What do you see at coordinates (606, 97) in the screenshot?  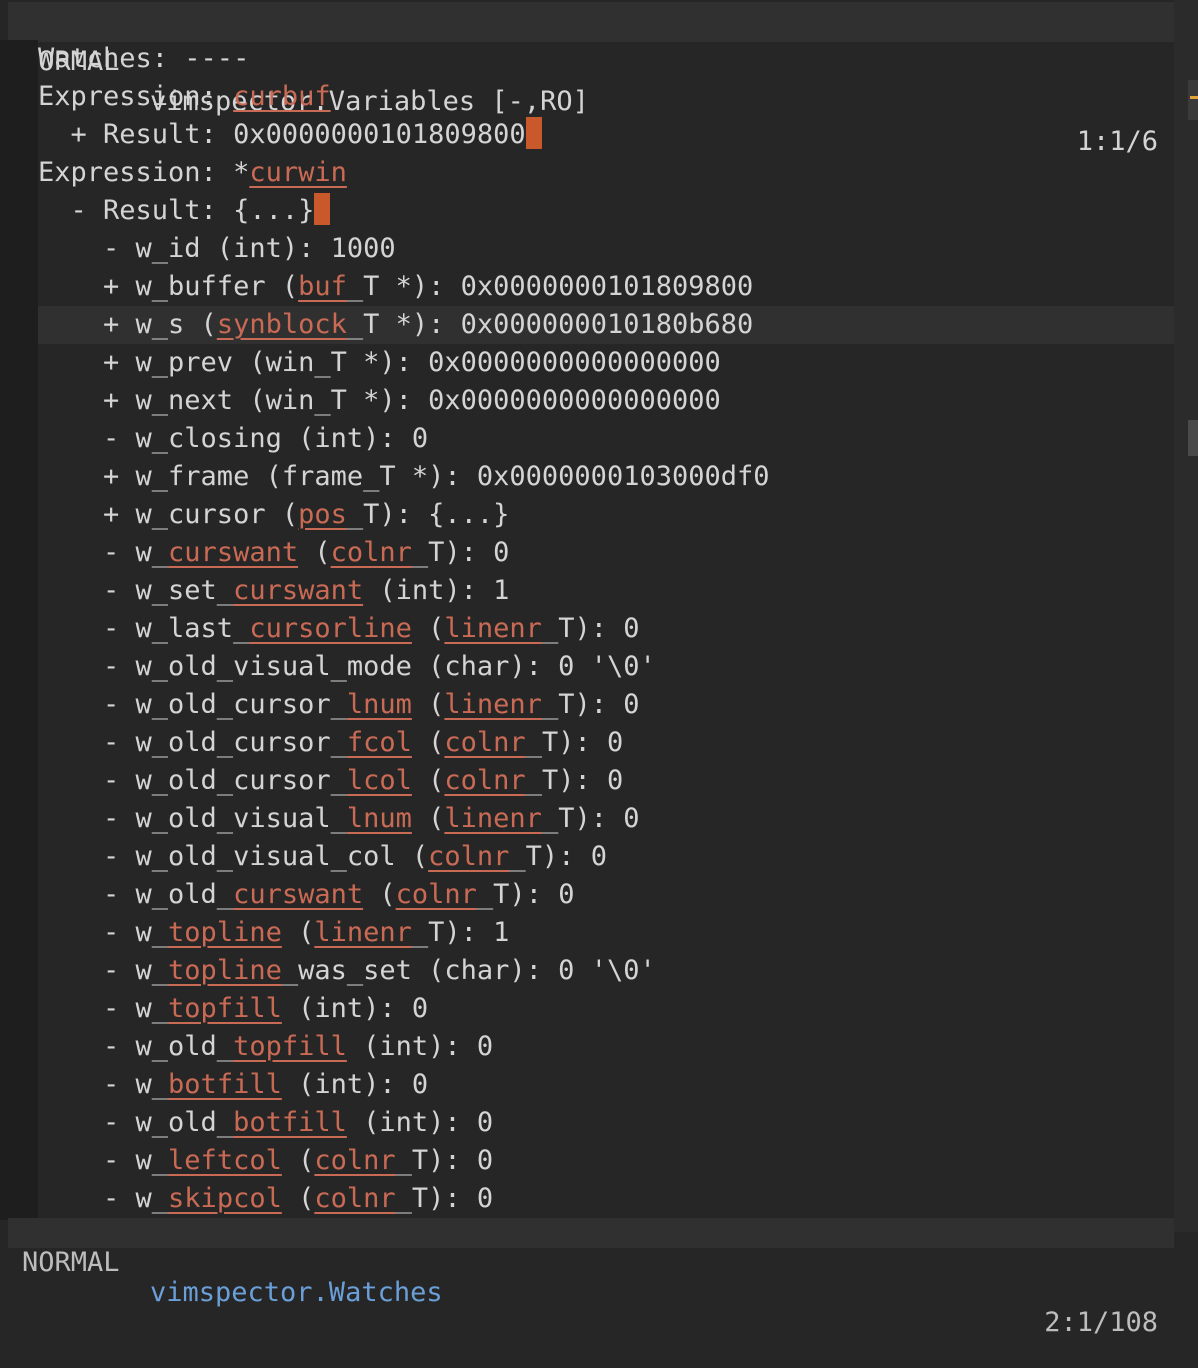 I see `variable-line: Expression: curbuf` at bounding box center [606, 97].